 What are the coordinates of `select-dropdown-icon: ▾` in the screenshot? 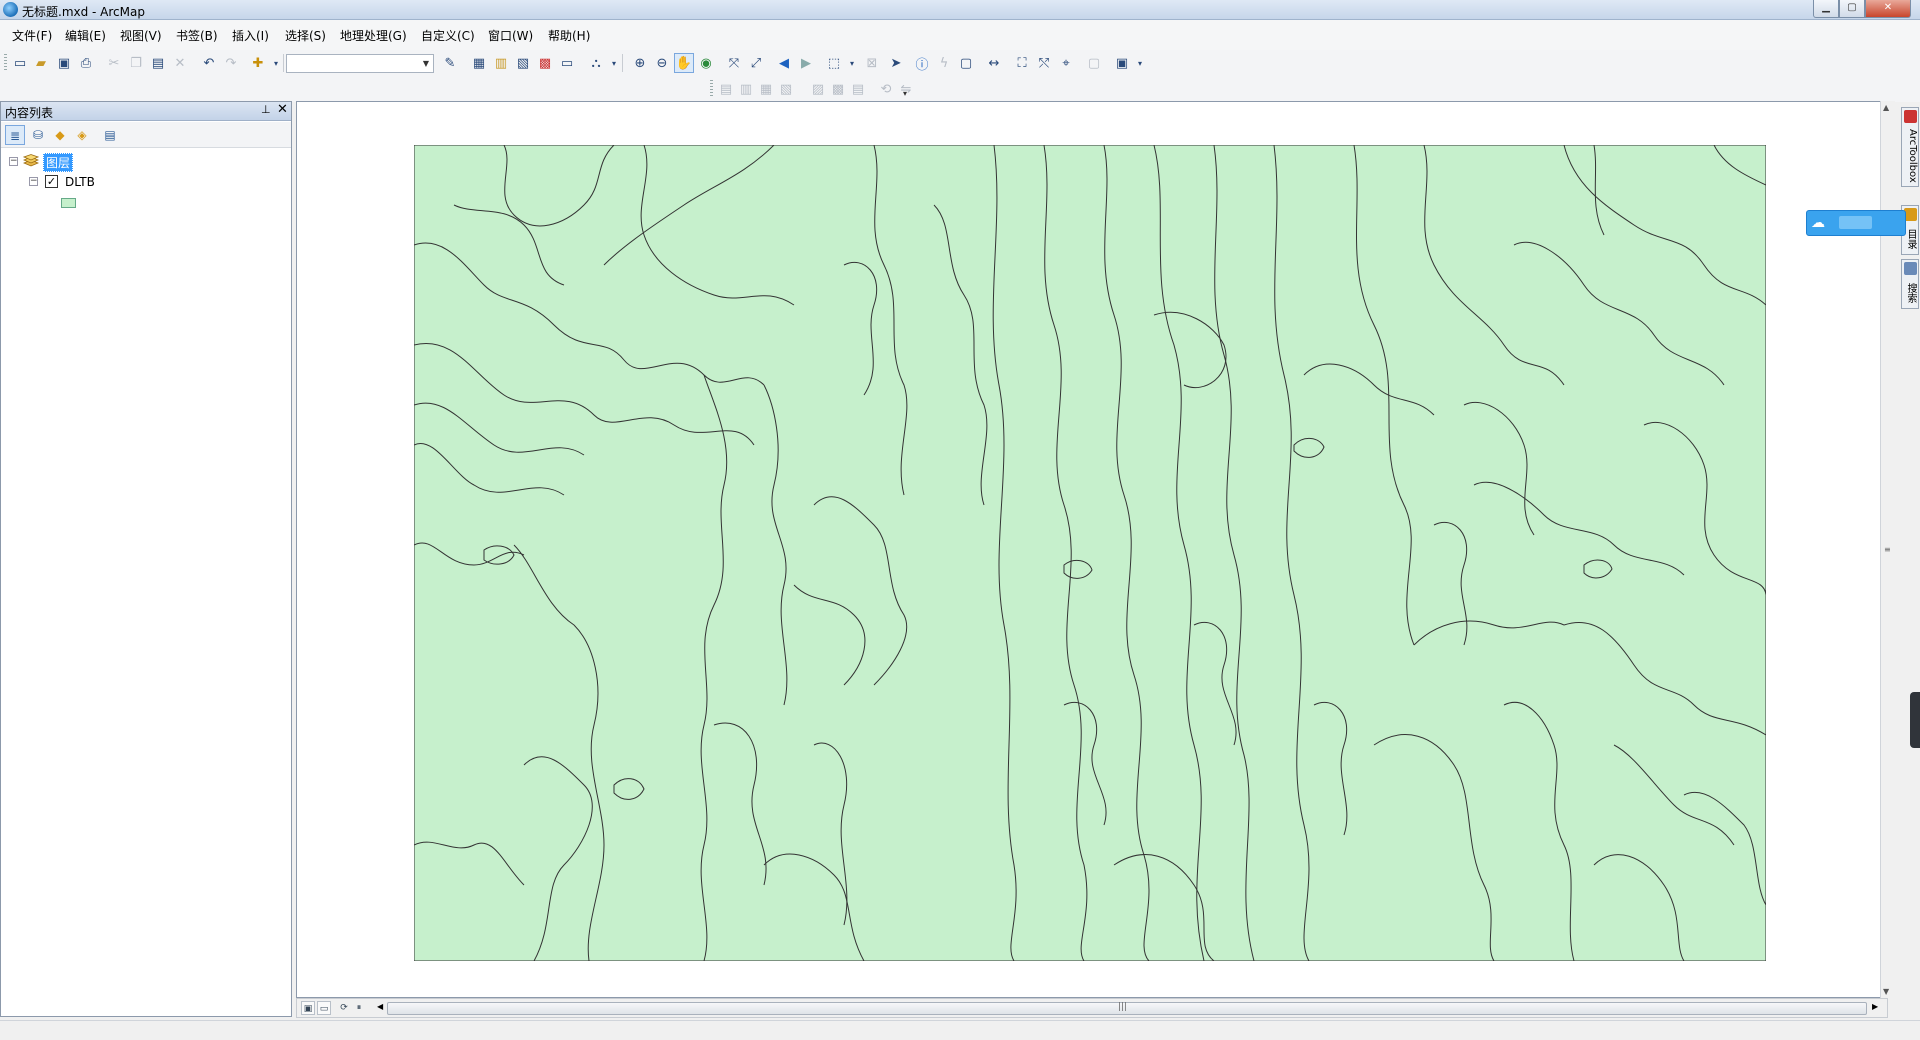 It's located at (852, 63).